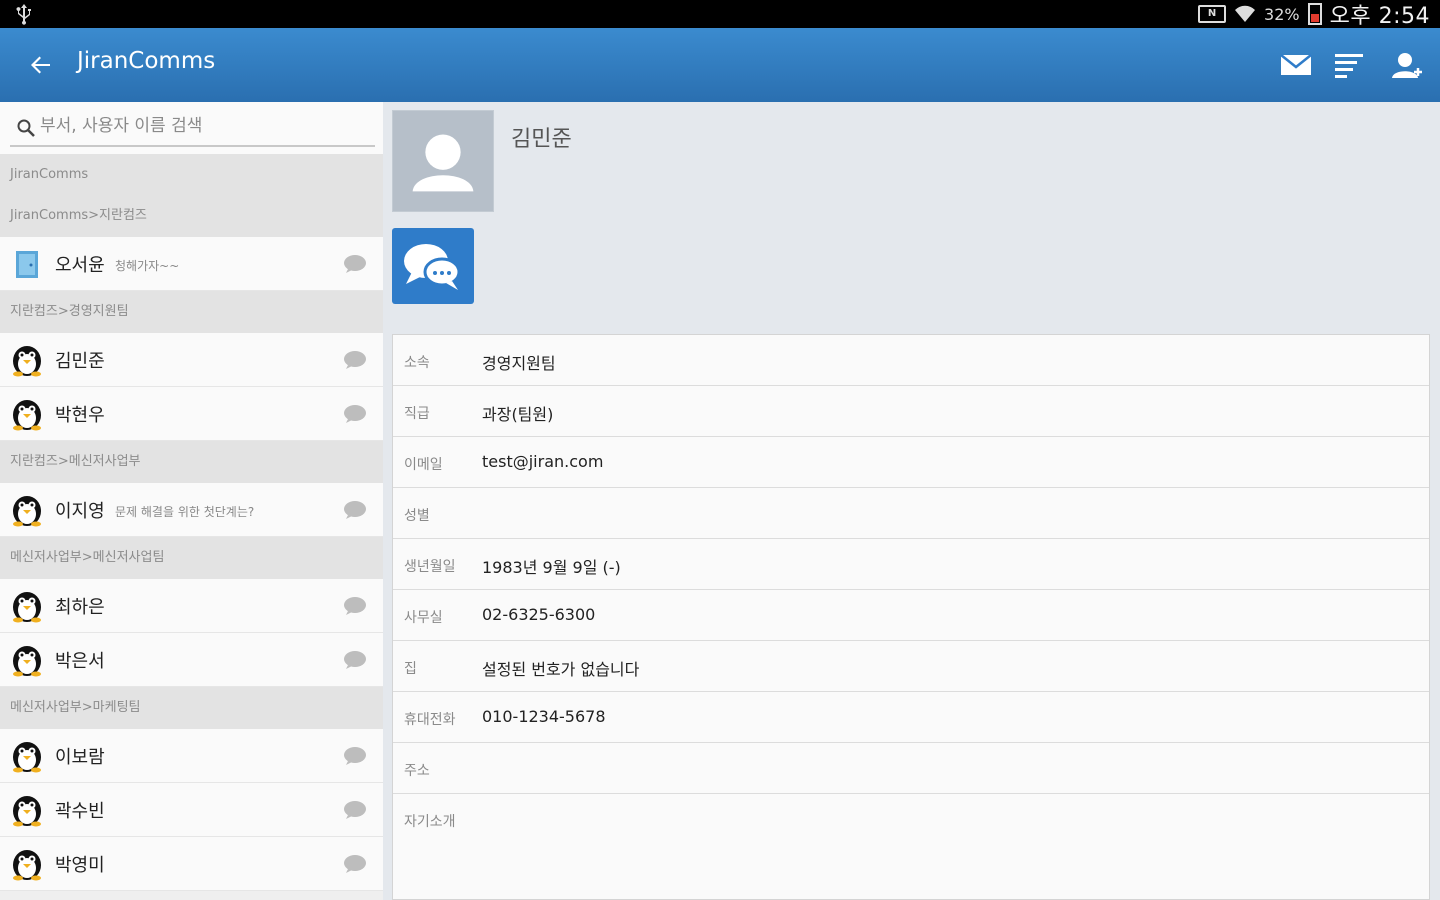 Image resolution: width=1440 pixels, height=900 pixels. I want to click on info-label: 직급, so click(417, 414).